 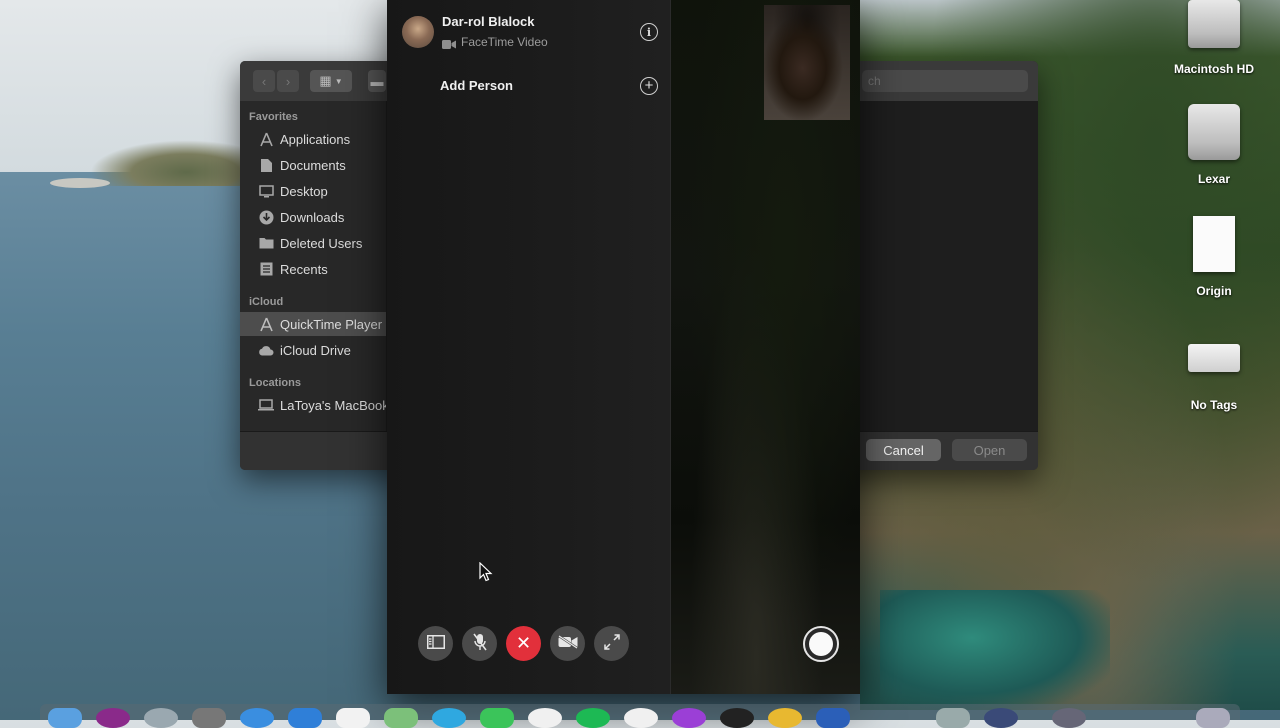 What do you see at coordinates (488, 21) in the screenshot?
I see `contact-name: Dar-rol Blalock` at bounding box center [488, 21].